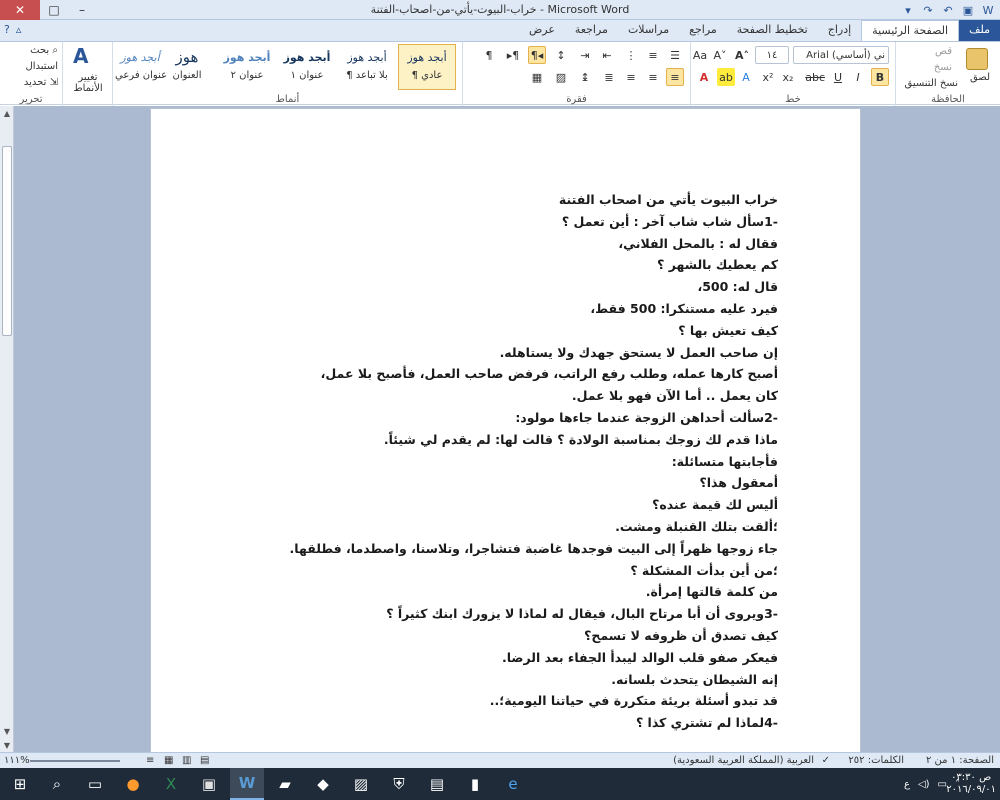 This screenshot has width=1000, height=800. What do you see at coordinates (742, 55) in the screenshot?
I see `grow-font-icon: A˄` at bounding box center [742, 55].